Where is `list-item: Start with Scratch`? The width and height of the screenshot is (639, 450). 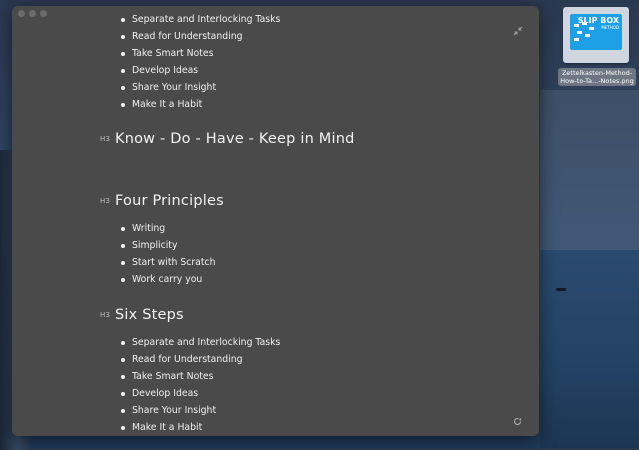 list-item: Start with Scratch is located at coordinates (167, 262).